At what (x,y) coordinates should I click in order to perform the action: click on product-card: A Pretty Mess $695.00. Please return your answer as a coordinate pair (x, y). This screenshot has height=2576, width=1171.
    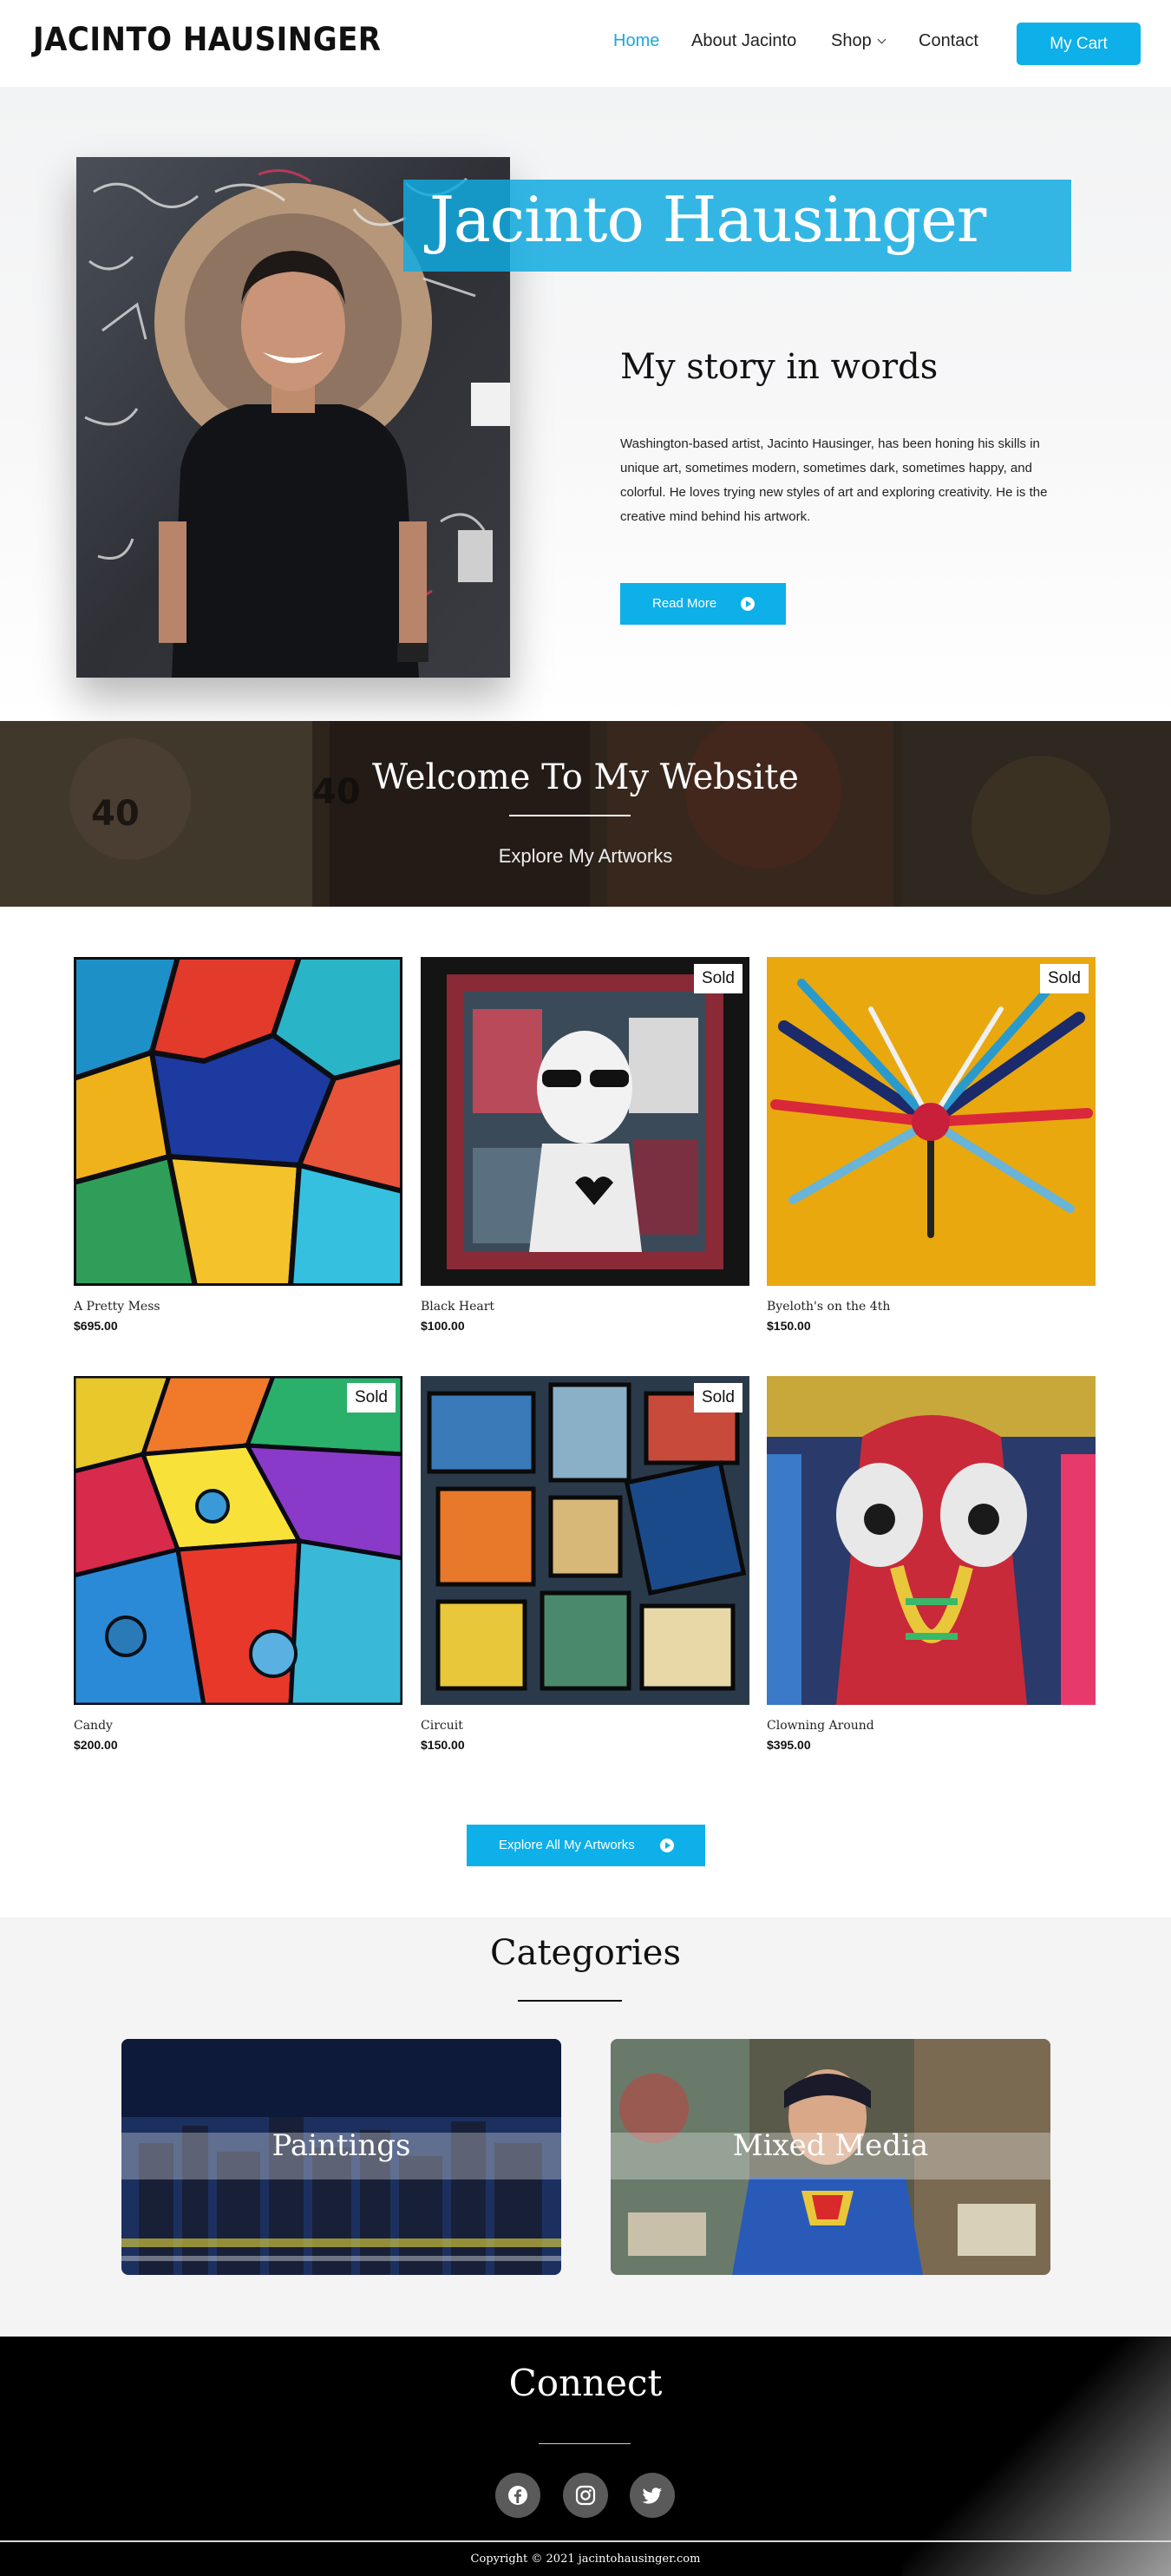
    Looking at the image, I should click on (238, 1145).